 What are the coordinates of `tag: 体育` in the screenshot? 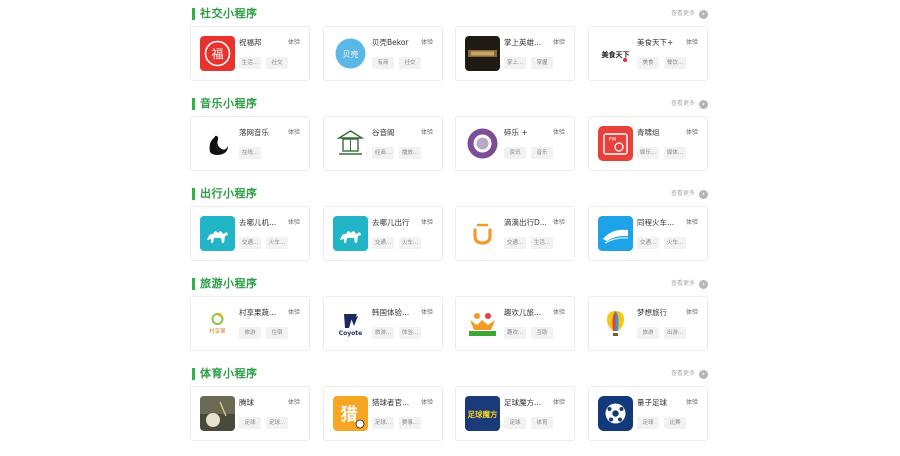 It's located at (542, 423).